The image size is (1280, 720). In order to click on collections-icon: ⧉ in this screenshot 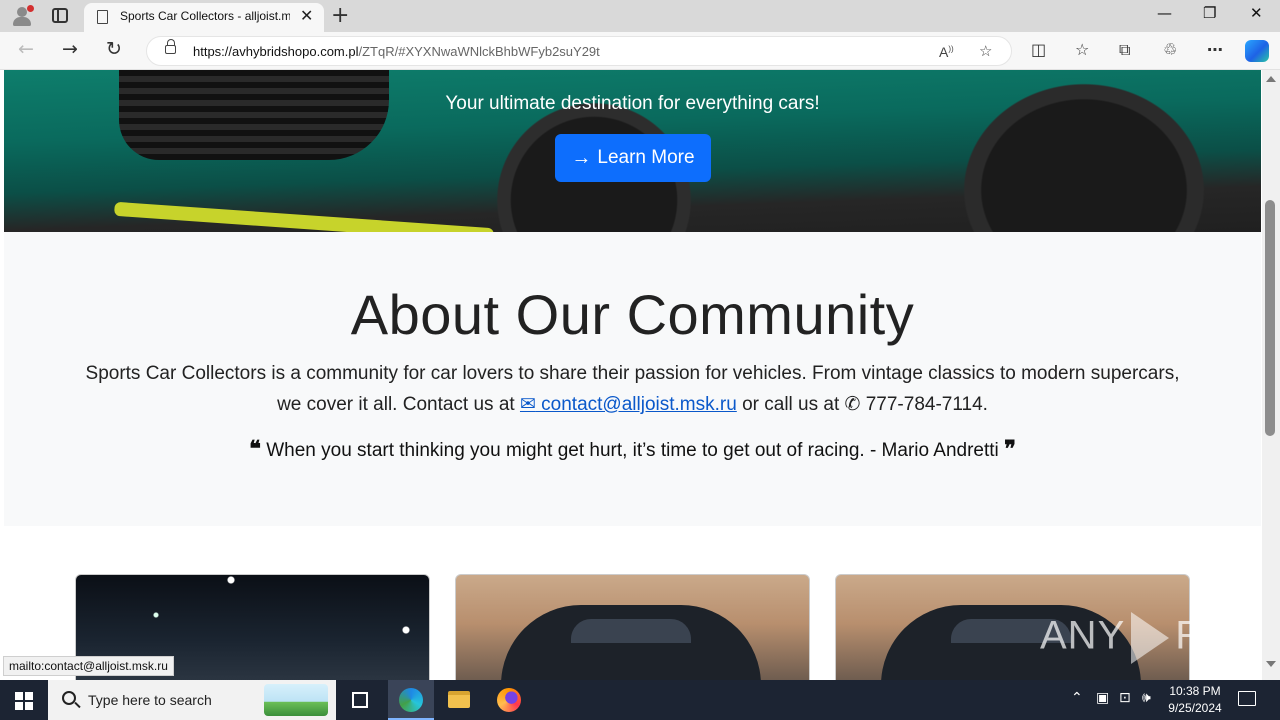, I will do `click(1124, 50)`.